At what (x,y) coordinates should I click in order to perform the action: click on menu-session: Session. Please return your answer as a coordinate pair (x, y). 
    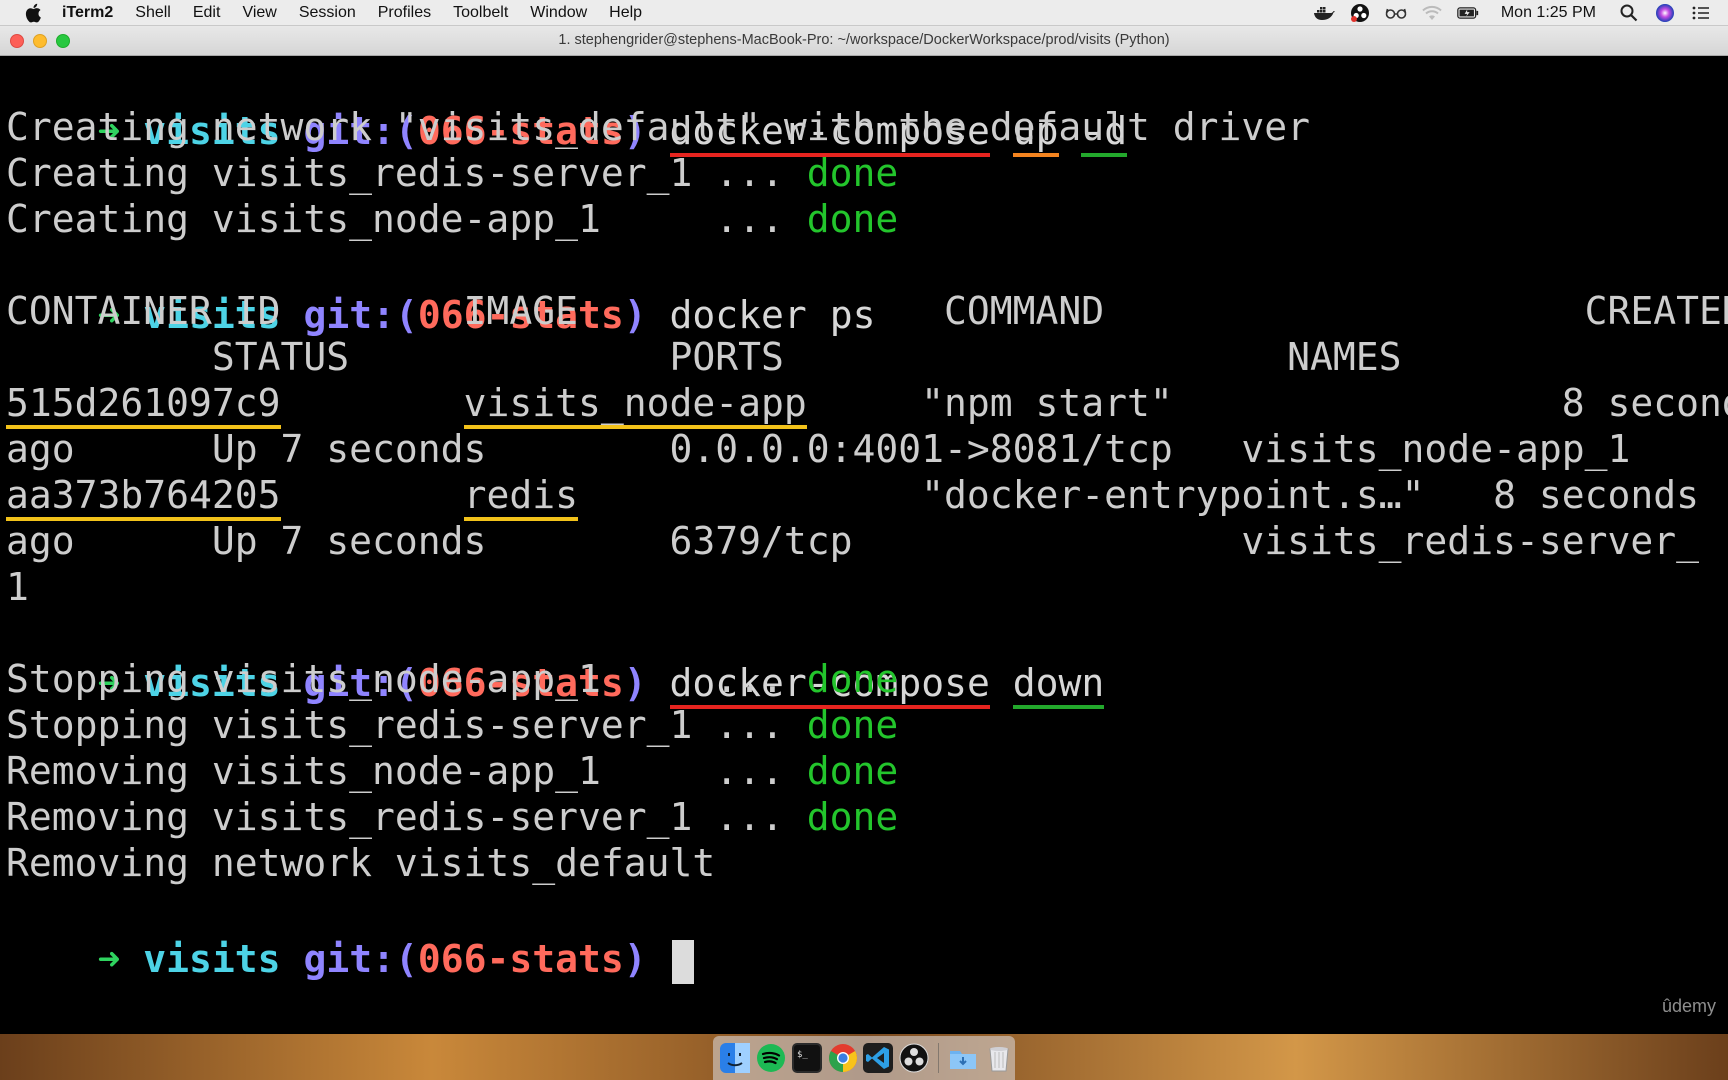
    Looking at the image, I should click on (327, 13).